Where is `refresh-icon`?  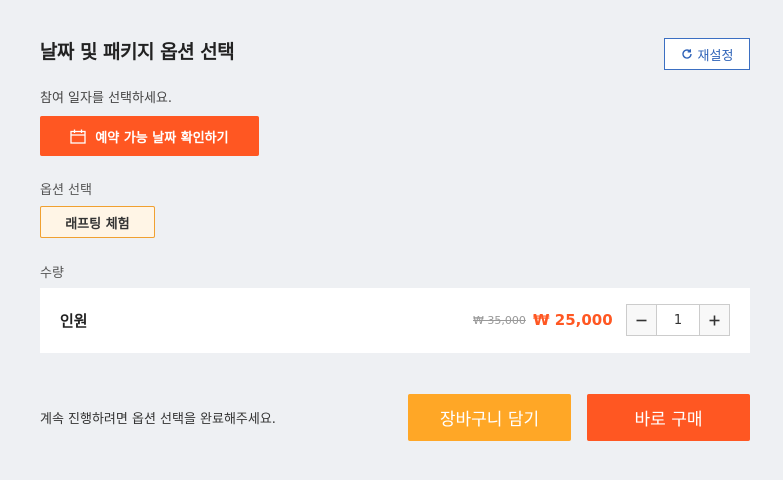
refresh-icon is located at coordinates (687, 54).